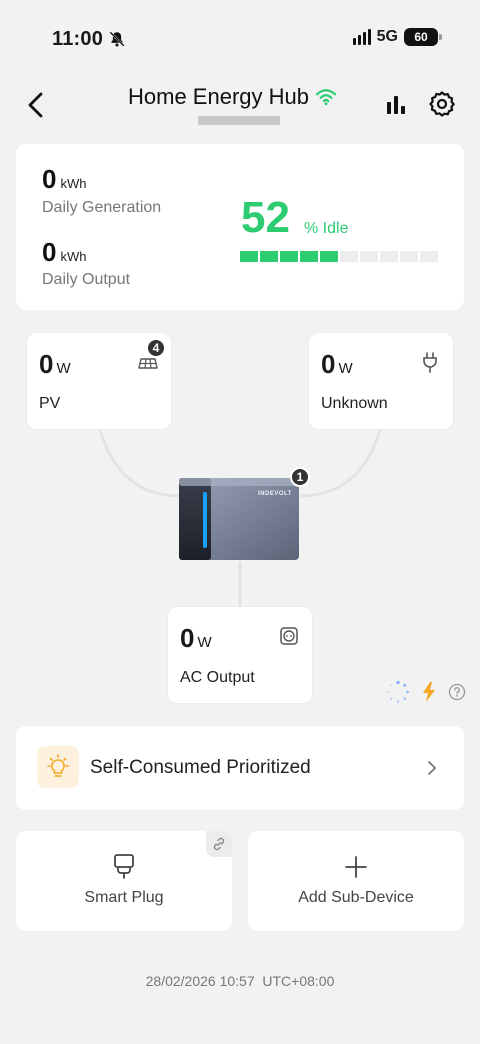  What do you see at coordinates (200, 767) in the screenshot?
I see `work-mode-label: Self-Consumed Prioritized` at bounding box center [200, 767].